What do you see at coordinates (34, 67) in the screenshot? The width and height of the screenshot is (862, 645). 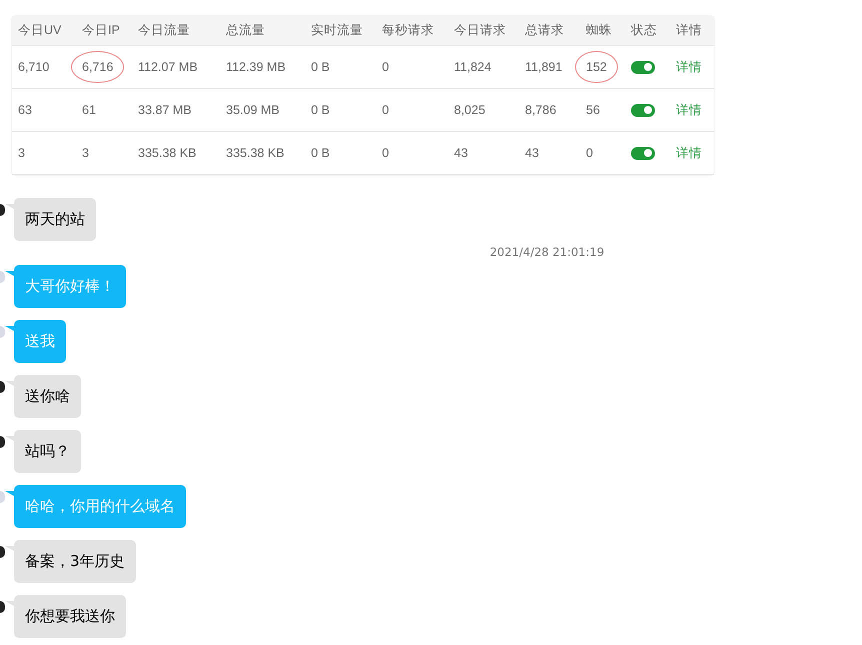 I see `table-cell-text: 6,710` at bounding box center [34, 67].